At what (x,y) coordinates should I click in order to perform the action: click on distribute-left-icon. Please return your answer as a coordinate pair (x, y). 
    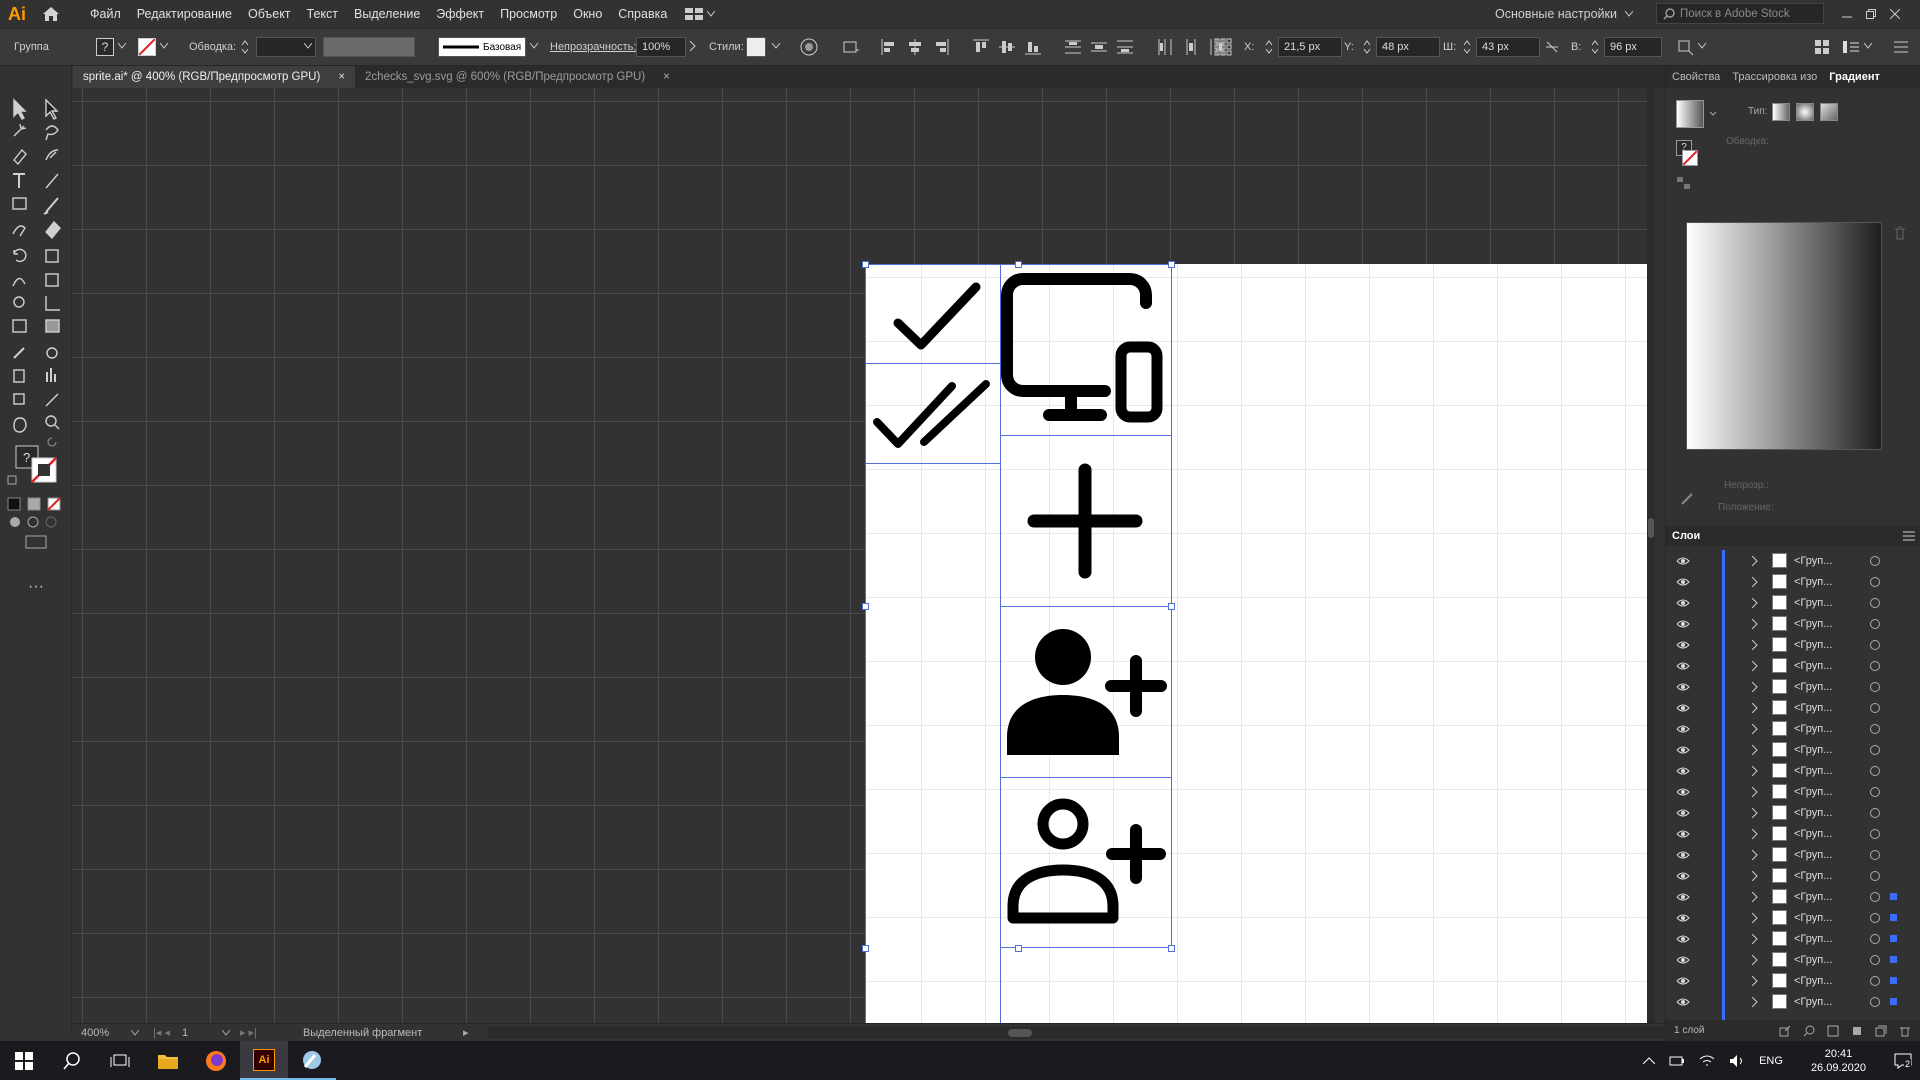
    Looking at the image, I should click on (1165, 47).